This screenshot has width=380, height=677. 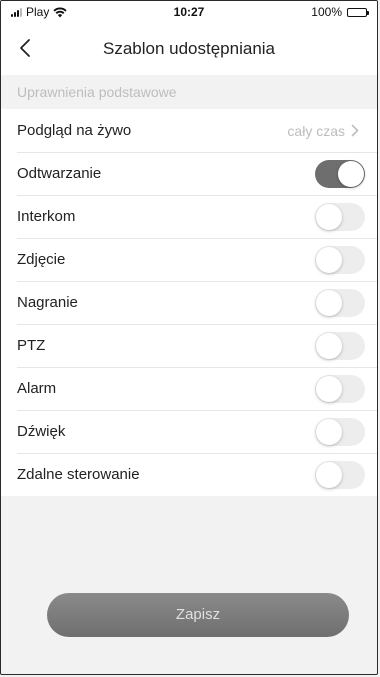 I want to click on live-view-label: Podgląd na żywo, so click(x=74, y=130).